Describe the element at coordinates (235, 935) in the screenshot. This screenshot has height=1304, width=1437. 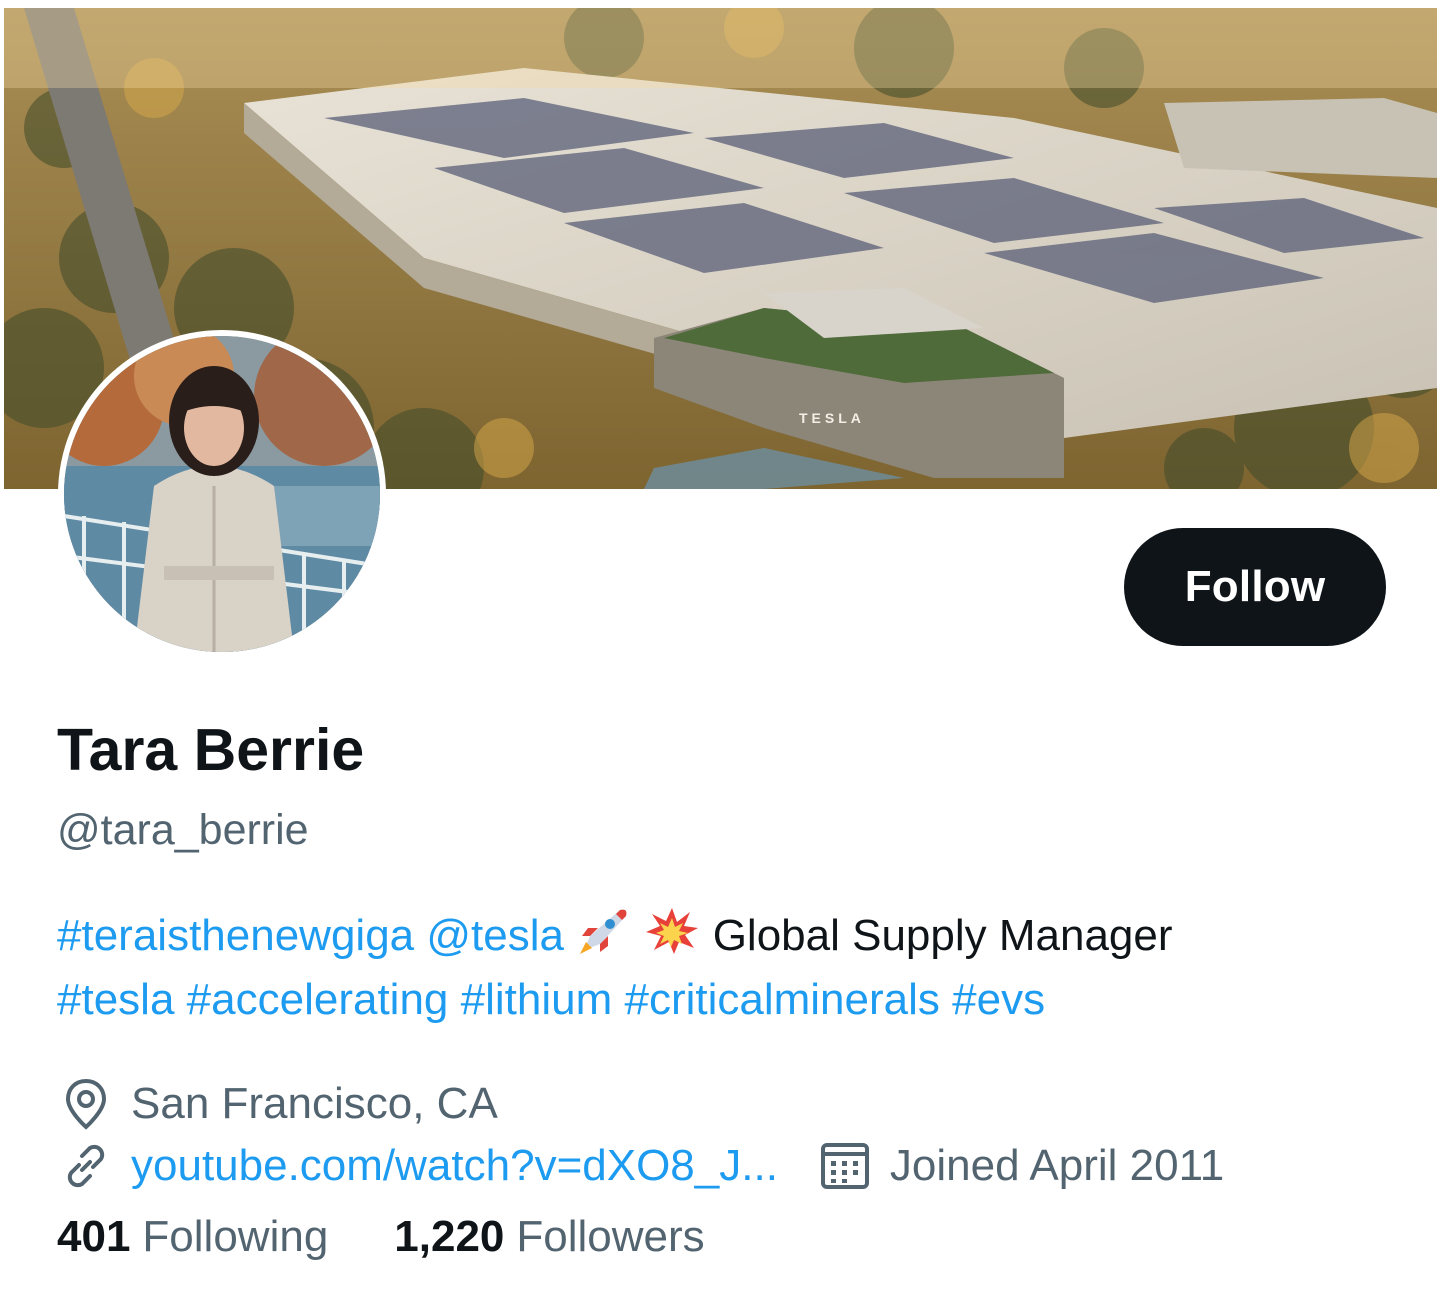
I see `hashtag-link: #teraisthenewgiga` at that location.